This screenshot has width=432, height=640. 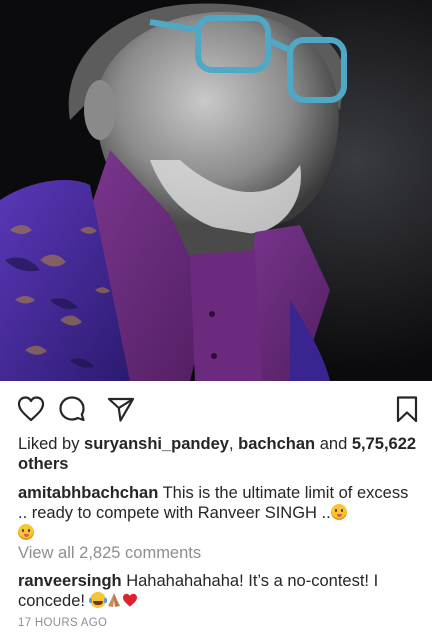 What do you see at coordinates (70, 581) in the screenshot?
I see `comment-username-link: ranveersingh` at bounding box center [70, 581].